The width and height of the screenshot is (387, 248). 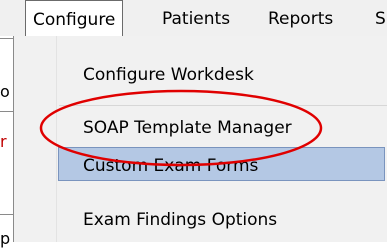 What do you see at coordinates (180, 220) in the screenshot?
I see `menu-item-exam-findings-options: Exam Findings Options` at bounding box center [180, 220].